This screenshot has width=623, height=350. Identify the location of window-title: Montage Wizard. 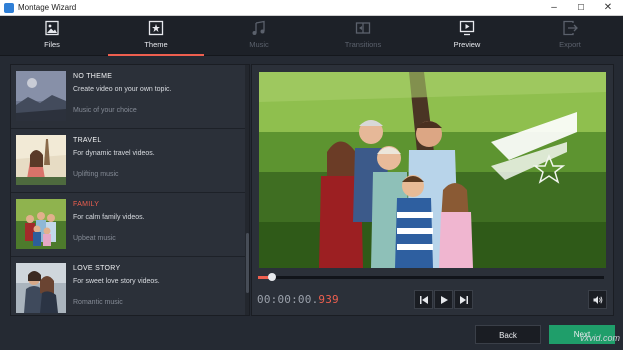
(47, 7).